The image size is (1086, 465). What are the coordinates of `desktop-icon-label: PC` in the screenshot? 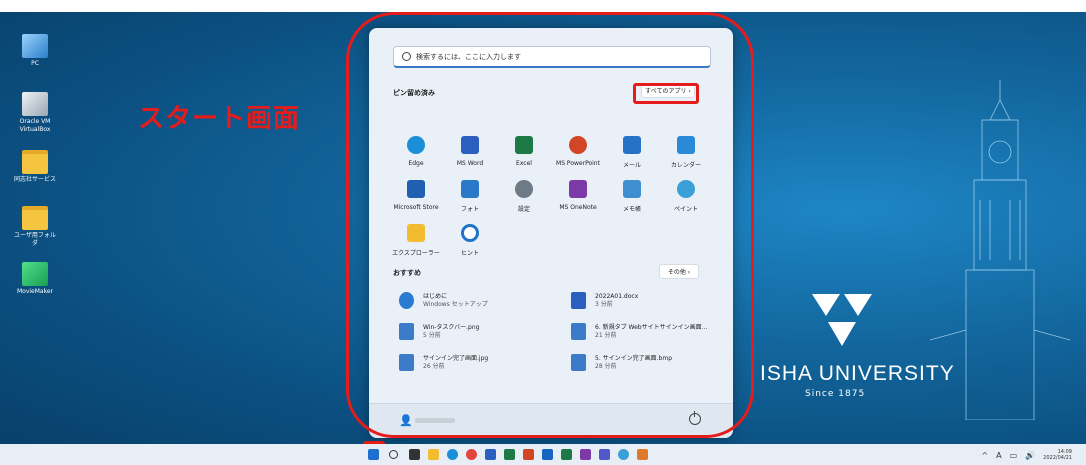 It's located at (35, 63).